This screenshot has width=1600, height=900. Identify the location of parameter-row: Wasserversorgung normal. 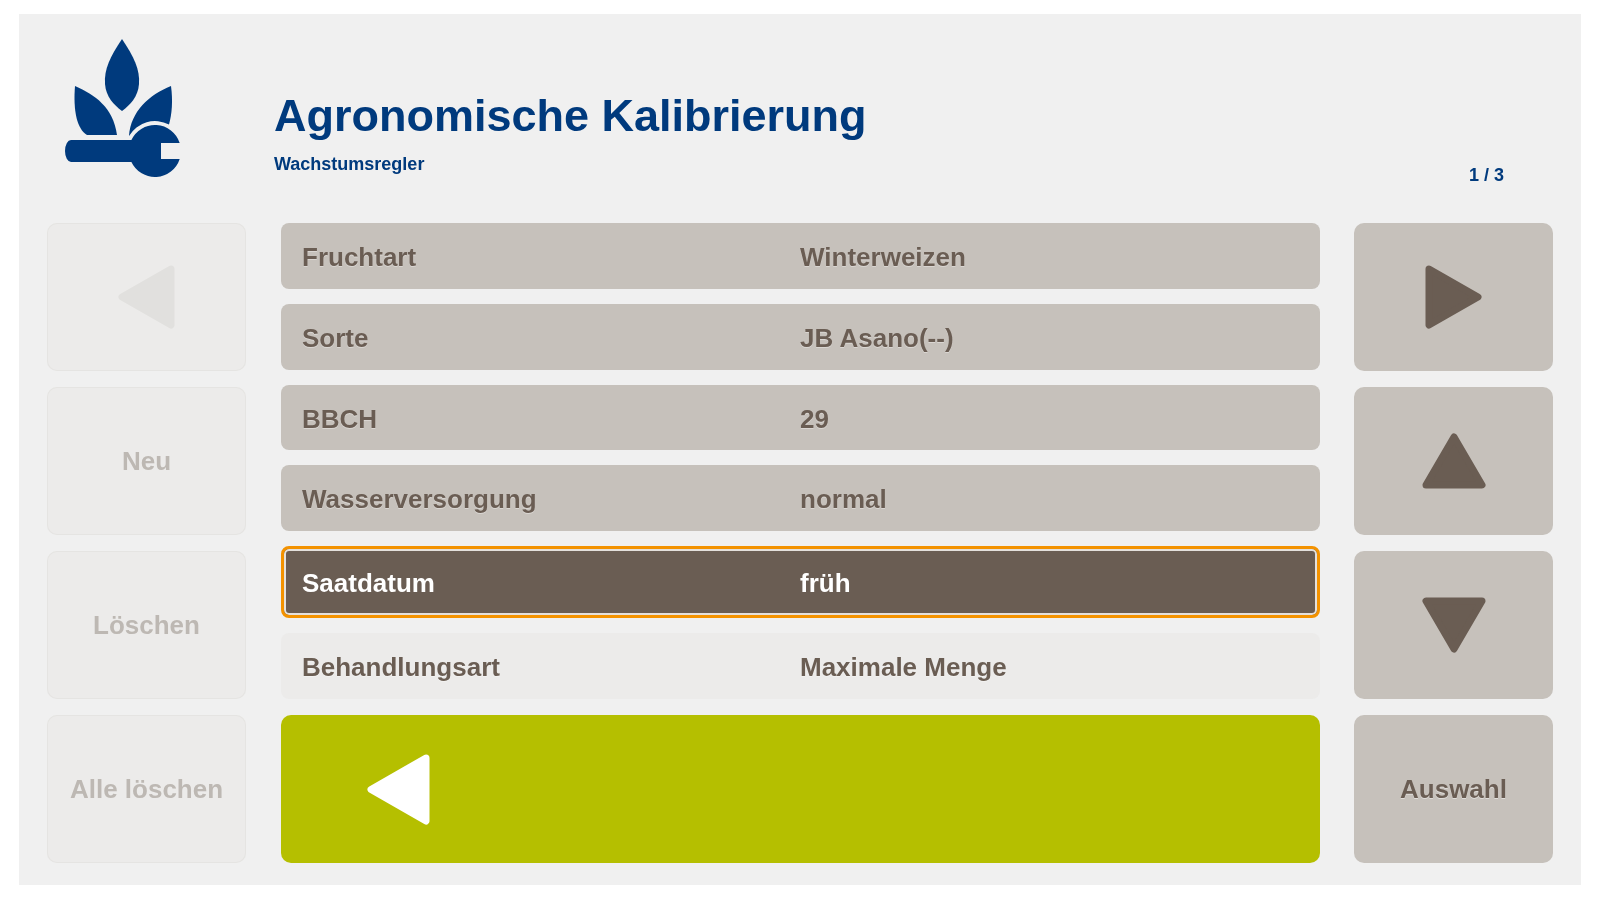
(800, 498).